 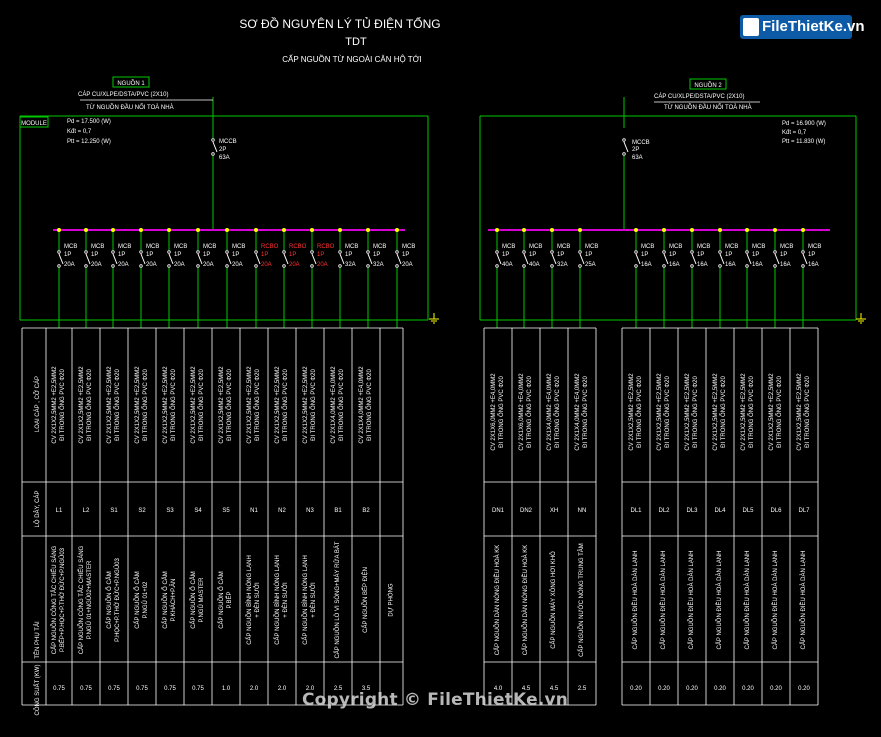 What do you see at coordinates (117, 600) in the screenshot?
I see `load-detail: P.HỌC+P.THỜ ĐỨC+P.NGỦ03` at bounding box center [117, 600].